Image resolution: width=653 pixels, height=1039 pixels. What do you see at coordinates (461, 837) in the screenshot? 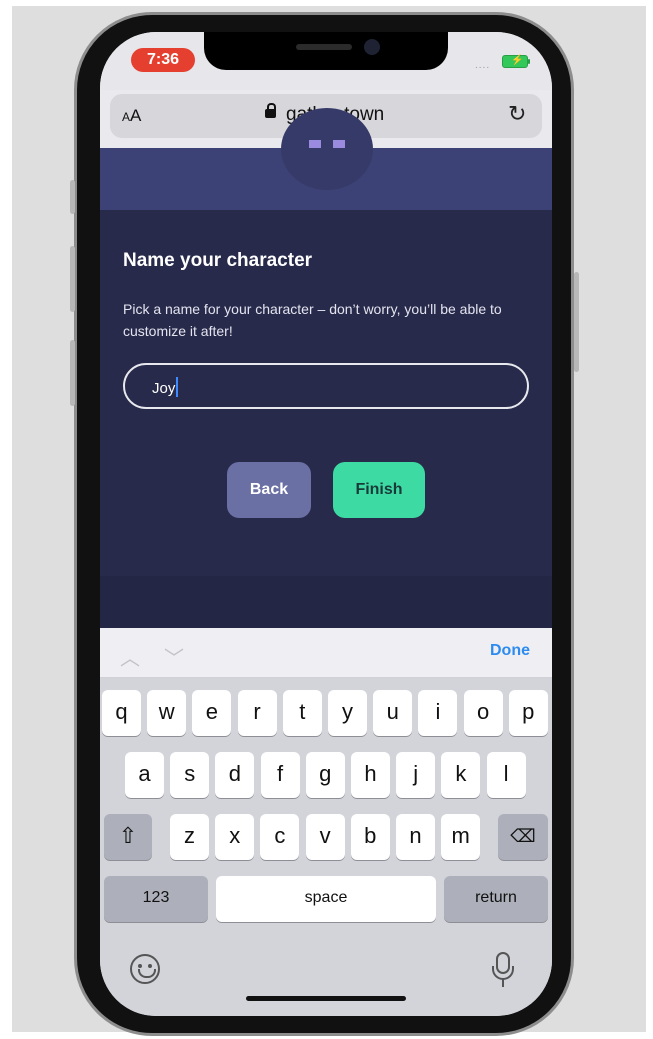
I see `key-m: m` at bounding box center [461, 837].